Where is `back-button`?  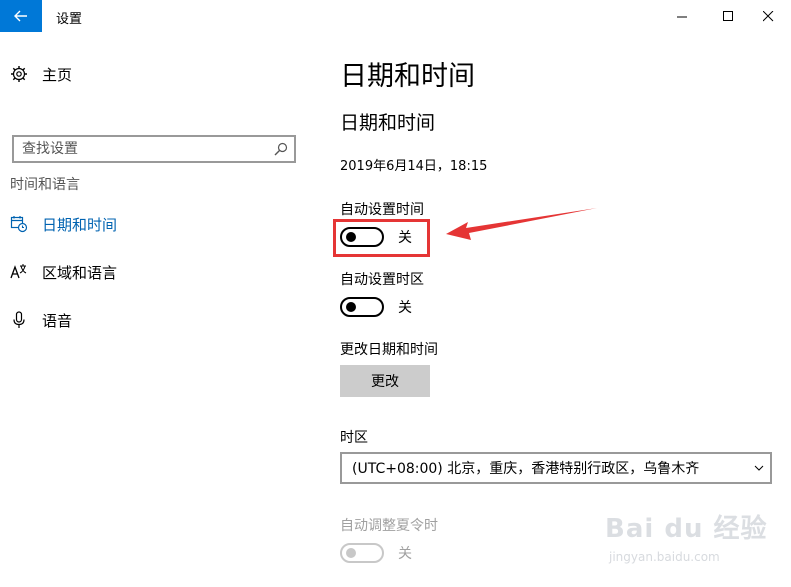 back-button is located at coordinates (21, 16).